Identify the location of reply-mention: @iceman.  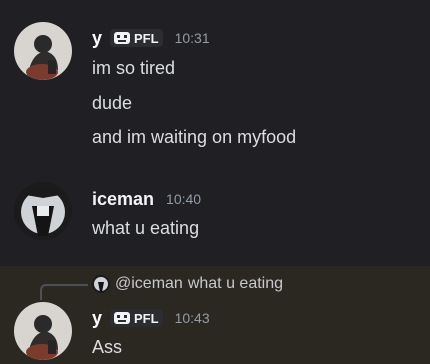
(149, 284).